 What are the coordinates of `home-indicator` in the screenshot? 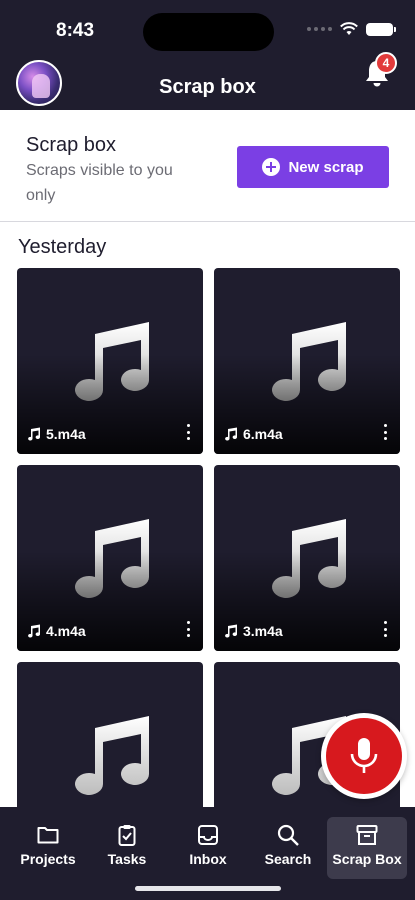 It's located at (208, 888).